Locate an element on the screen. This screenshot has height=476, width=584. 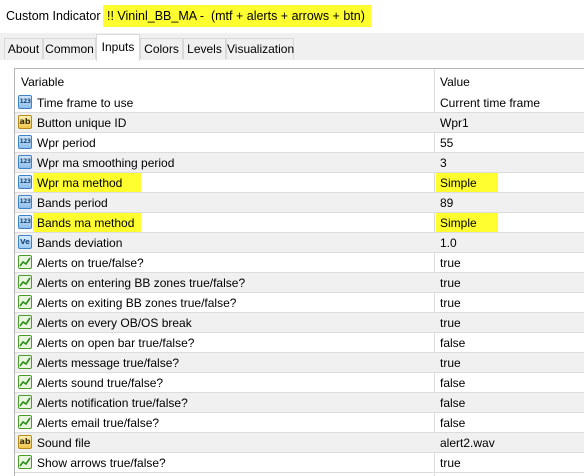
table-row: Alerts message true/false? true is located at coordinates (299, 363).